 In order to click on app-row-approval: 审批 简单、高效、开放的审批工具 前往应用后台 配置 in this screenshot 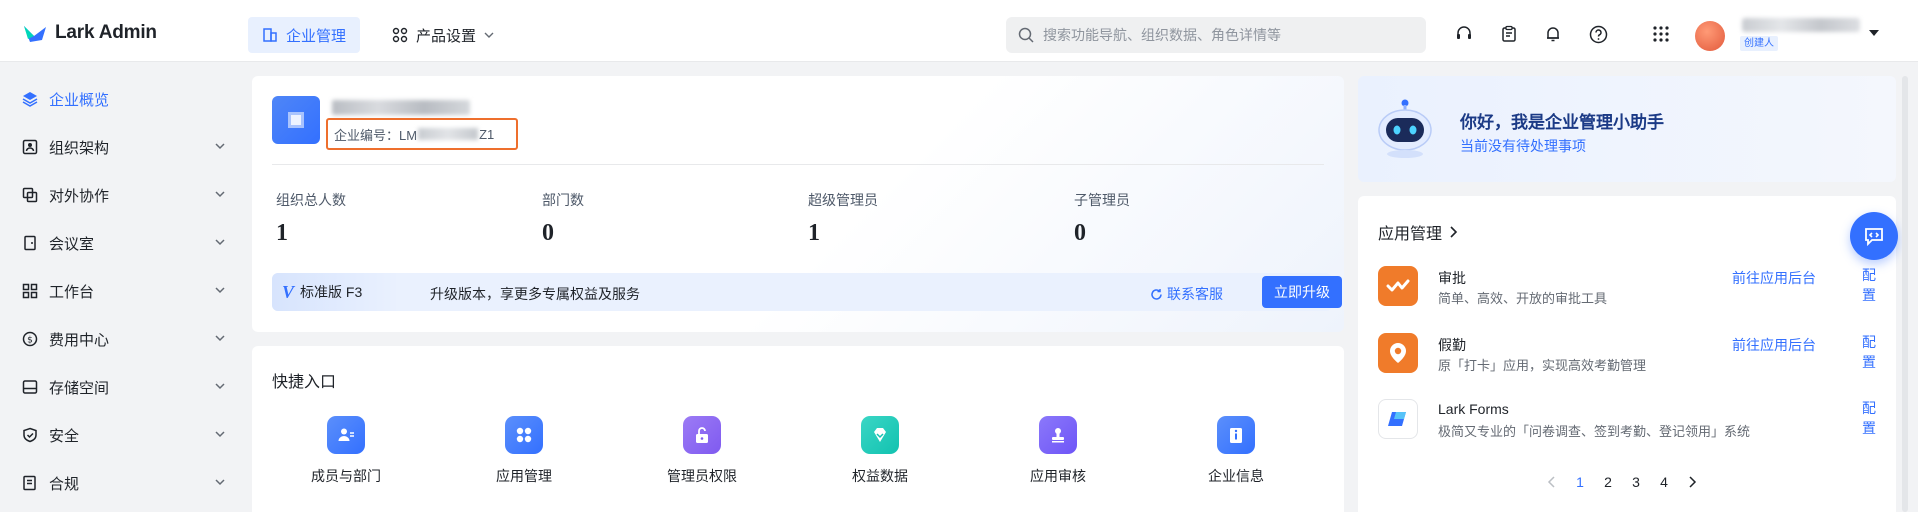, I will do `click(1628, 288)`.